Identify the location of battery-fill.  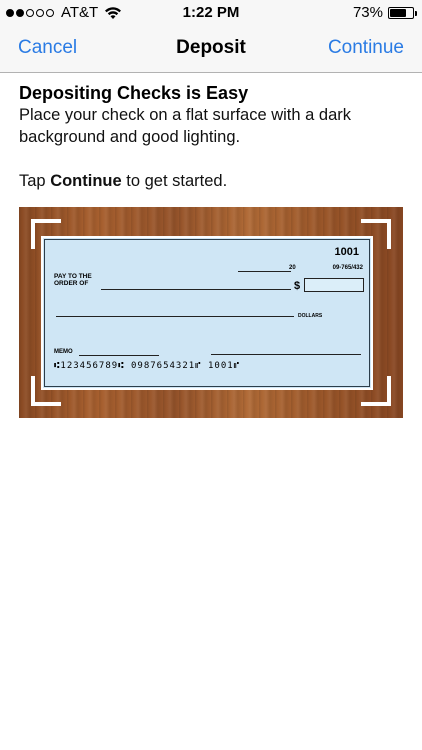
(398, 12).